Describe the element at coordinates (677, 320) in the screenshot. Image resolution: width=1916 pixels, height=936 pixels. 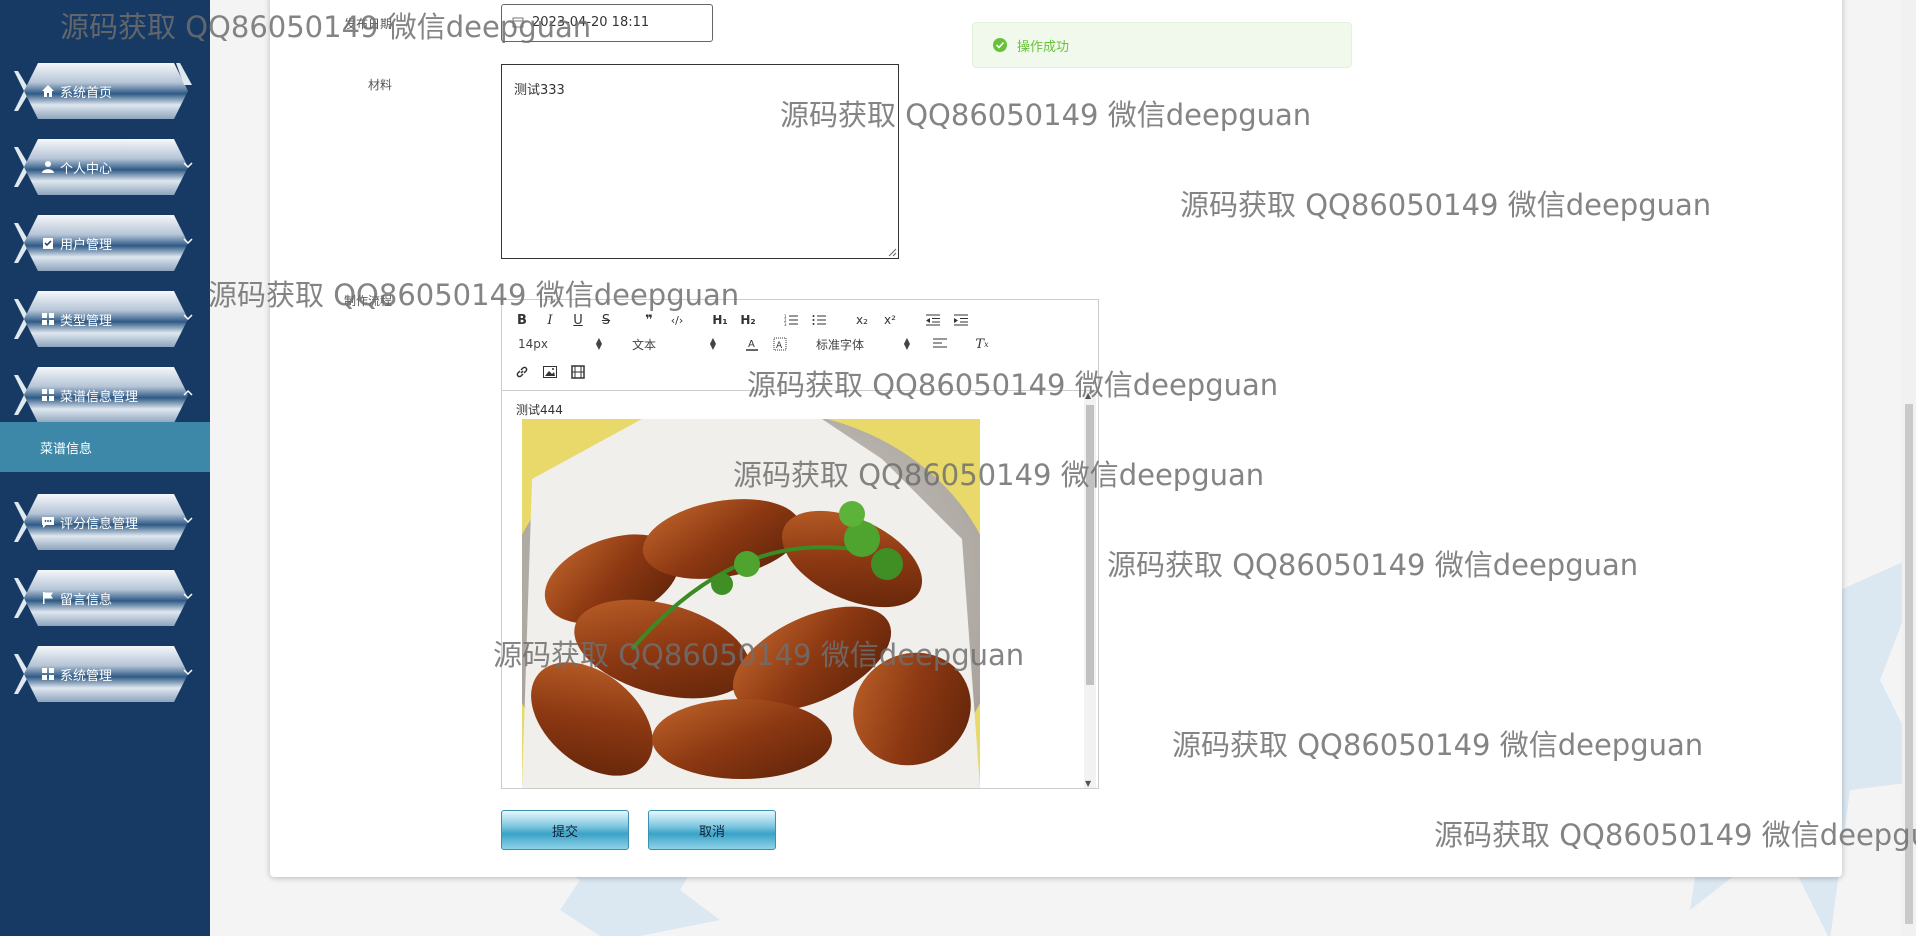
I see `code-icon: ‹/›` at that location.